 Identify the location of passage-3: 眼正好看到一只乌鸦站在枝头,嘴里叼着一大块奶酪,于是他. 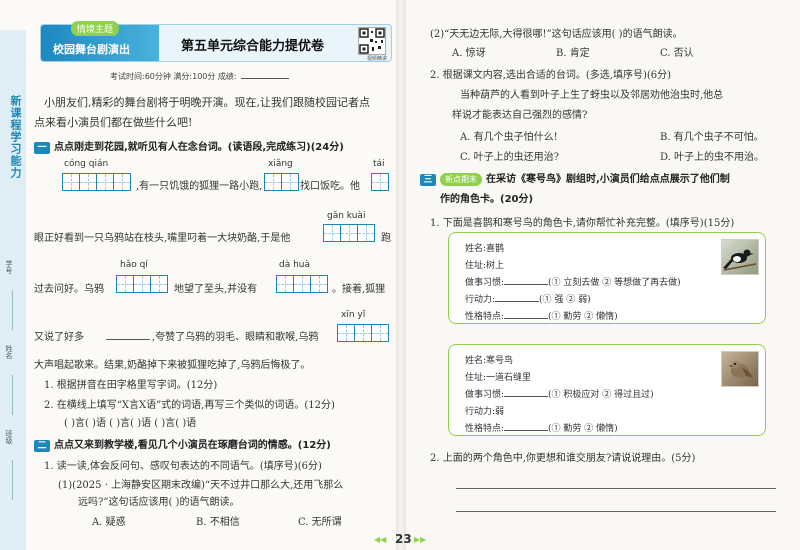
(162, 238).